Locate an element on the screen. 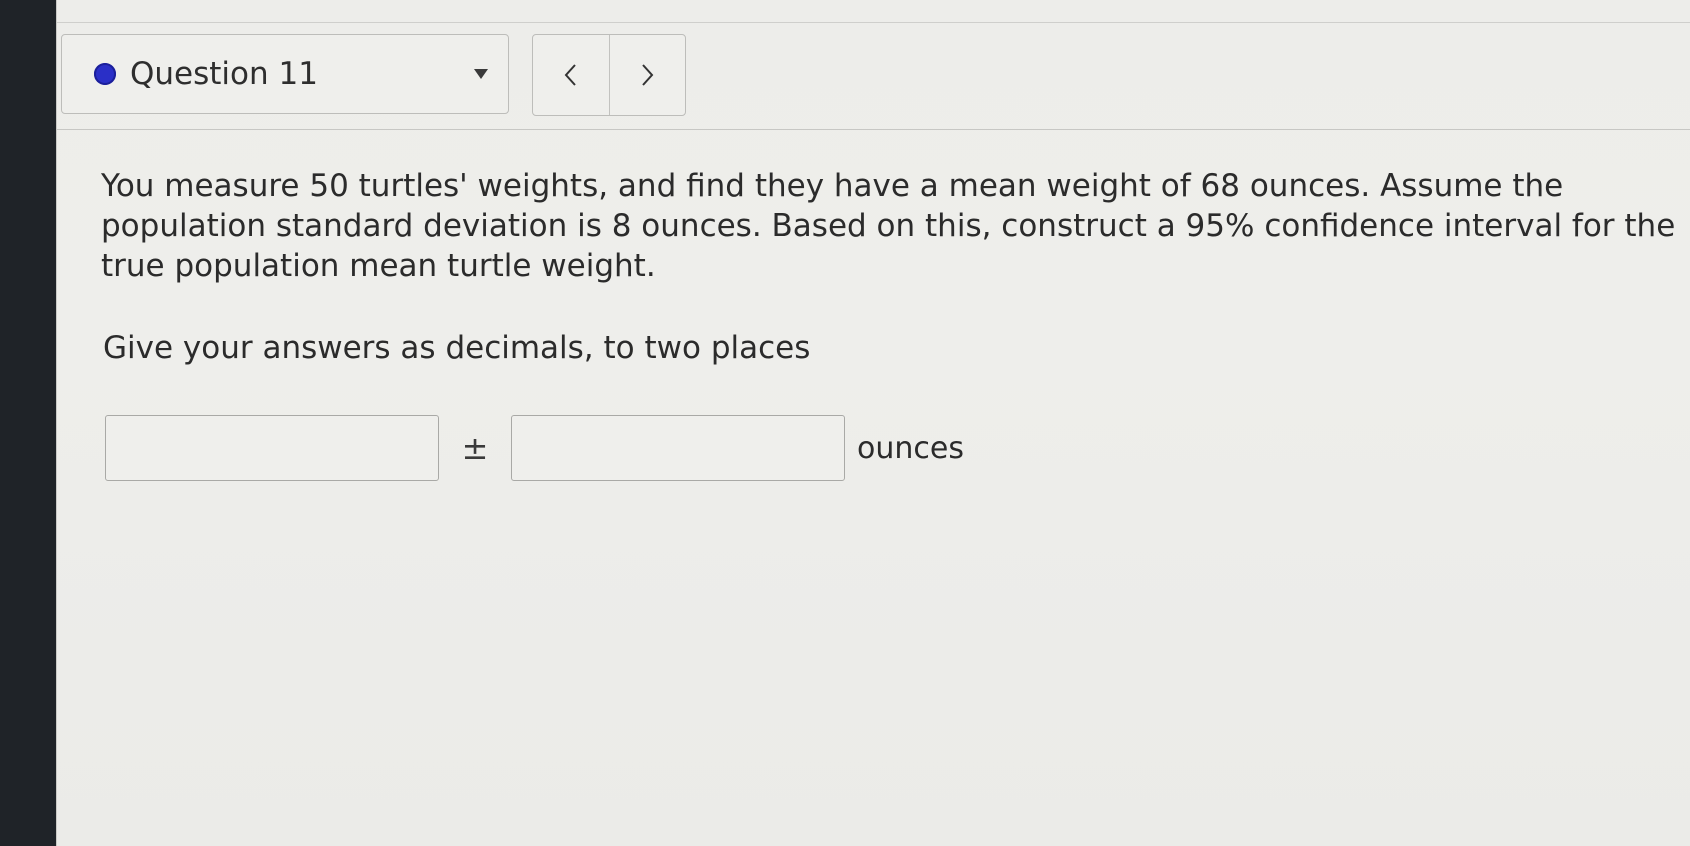 This screenshot has height=846, width=1690. unit-label: ounces is located at coordinates (910, 448).